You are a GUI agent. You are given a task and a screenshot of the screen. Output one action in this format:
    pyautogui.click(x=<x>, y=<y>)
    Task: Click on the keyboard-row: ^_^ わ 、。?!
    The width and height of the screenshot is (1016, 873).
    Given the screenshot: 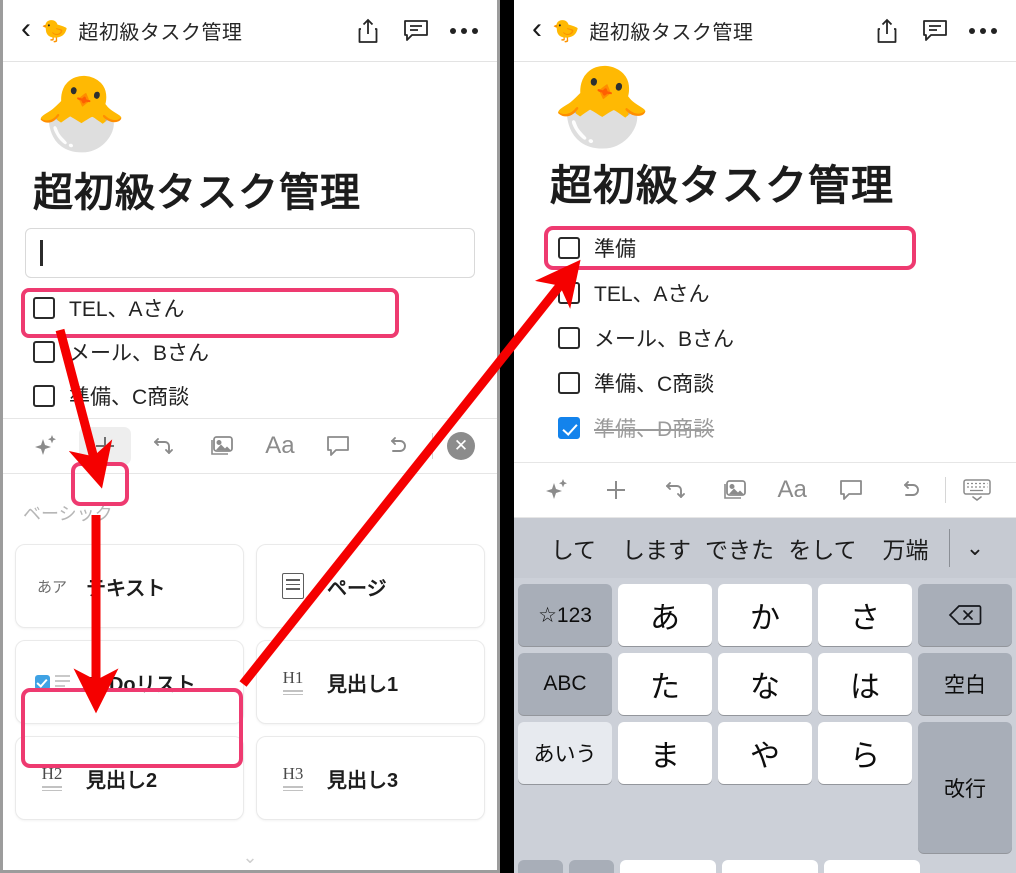 What is the action you would take?
    pyautogui.click(x=765, y=866)
    